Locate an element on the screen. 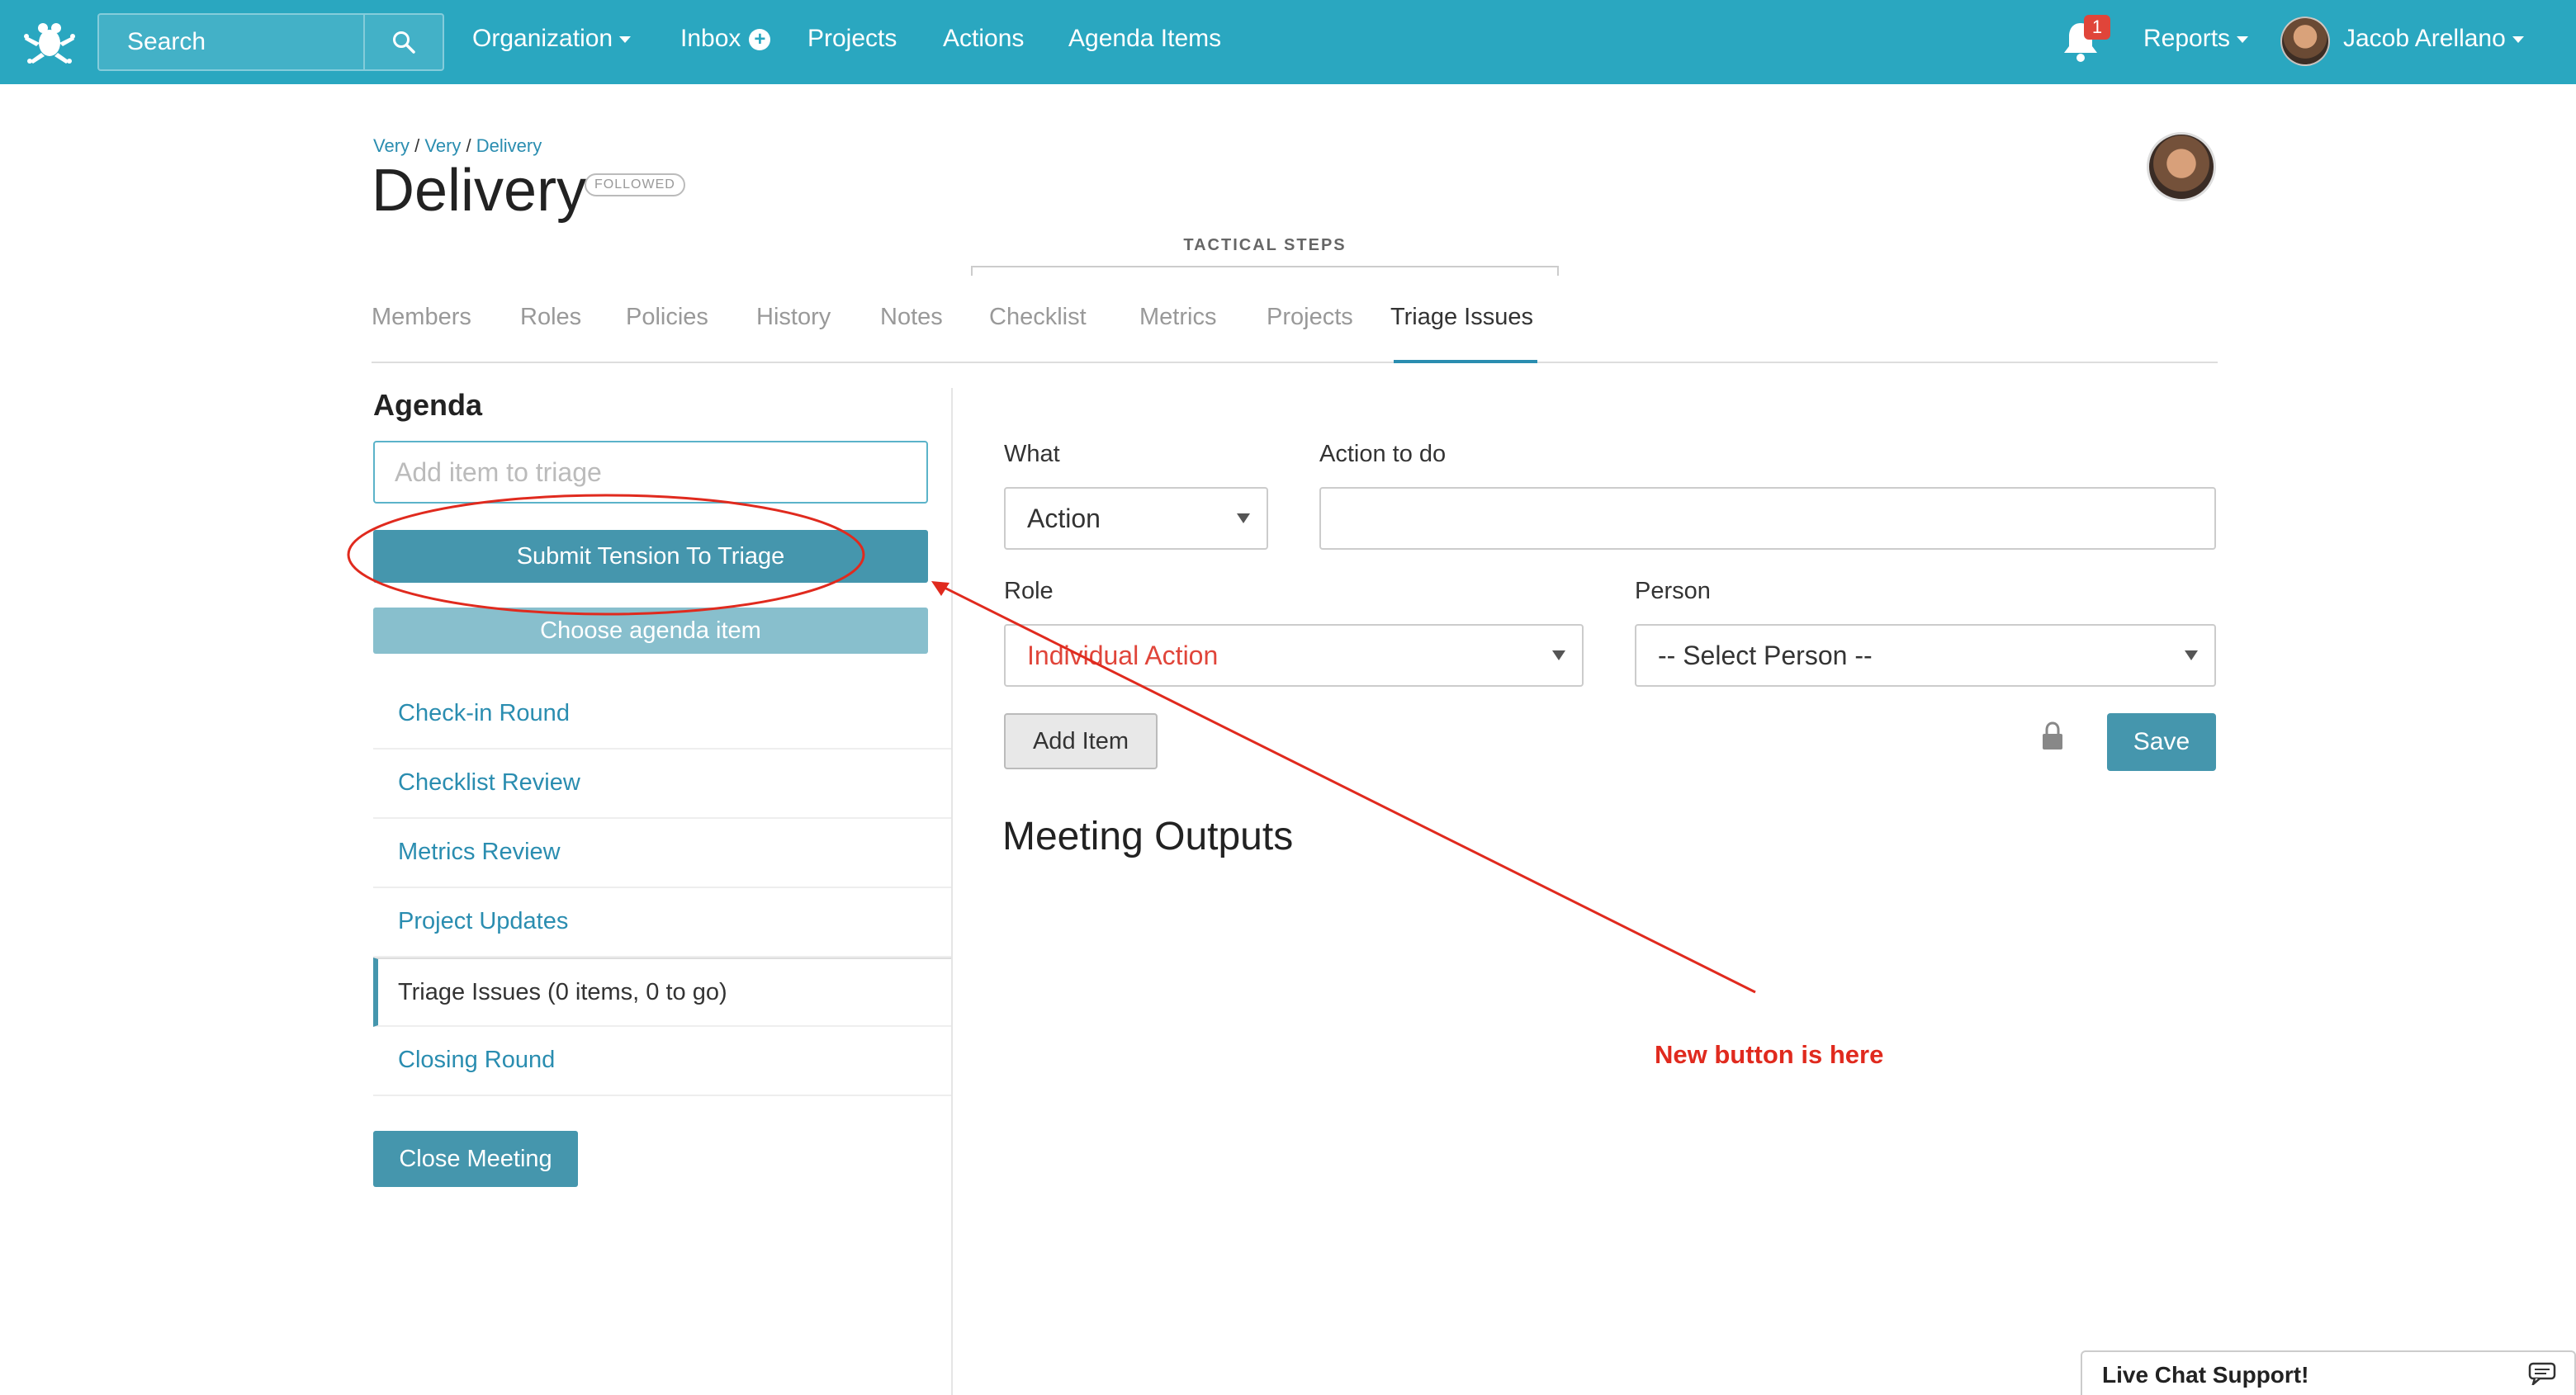 This screenshot has width=2576, height=1395. search-icon is located at coordinates (404, 42).